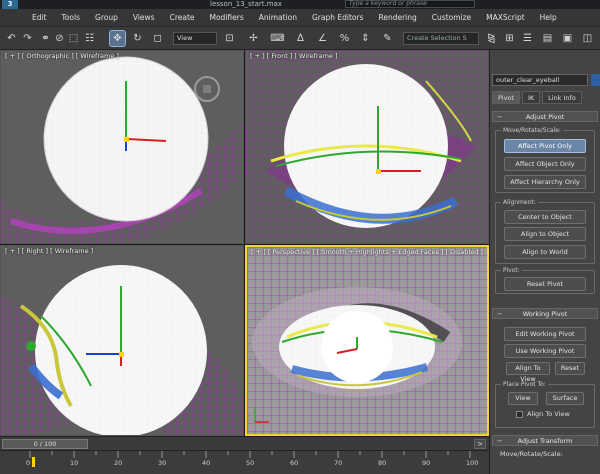  Describe the element at coordinates (144, 17) in the screenshot. I see `menu-views: Views` at that location.